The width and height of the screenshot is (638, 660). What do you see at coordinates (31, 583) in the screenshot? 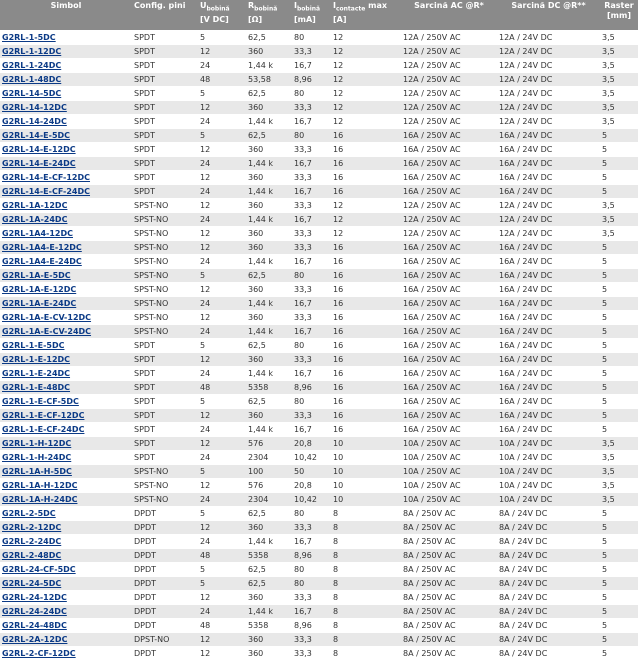
I see `product-link: G2RL-24-5DC` at bounding box center [31, 583].